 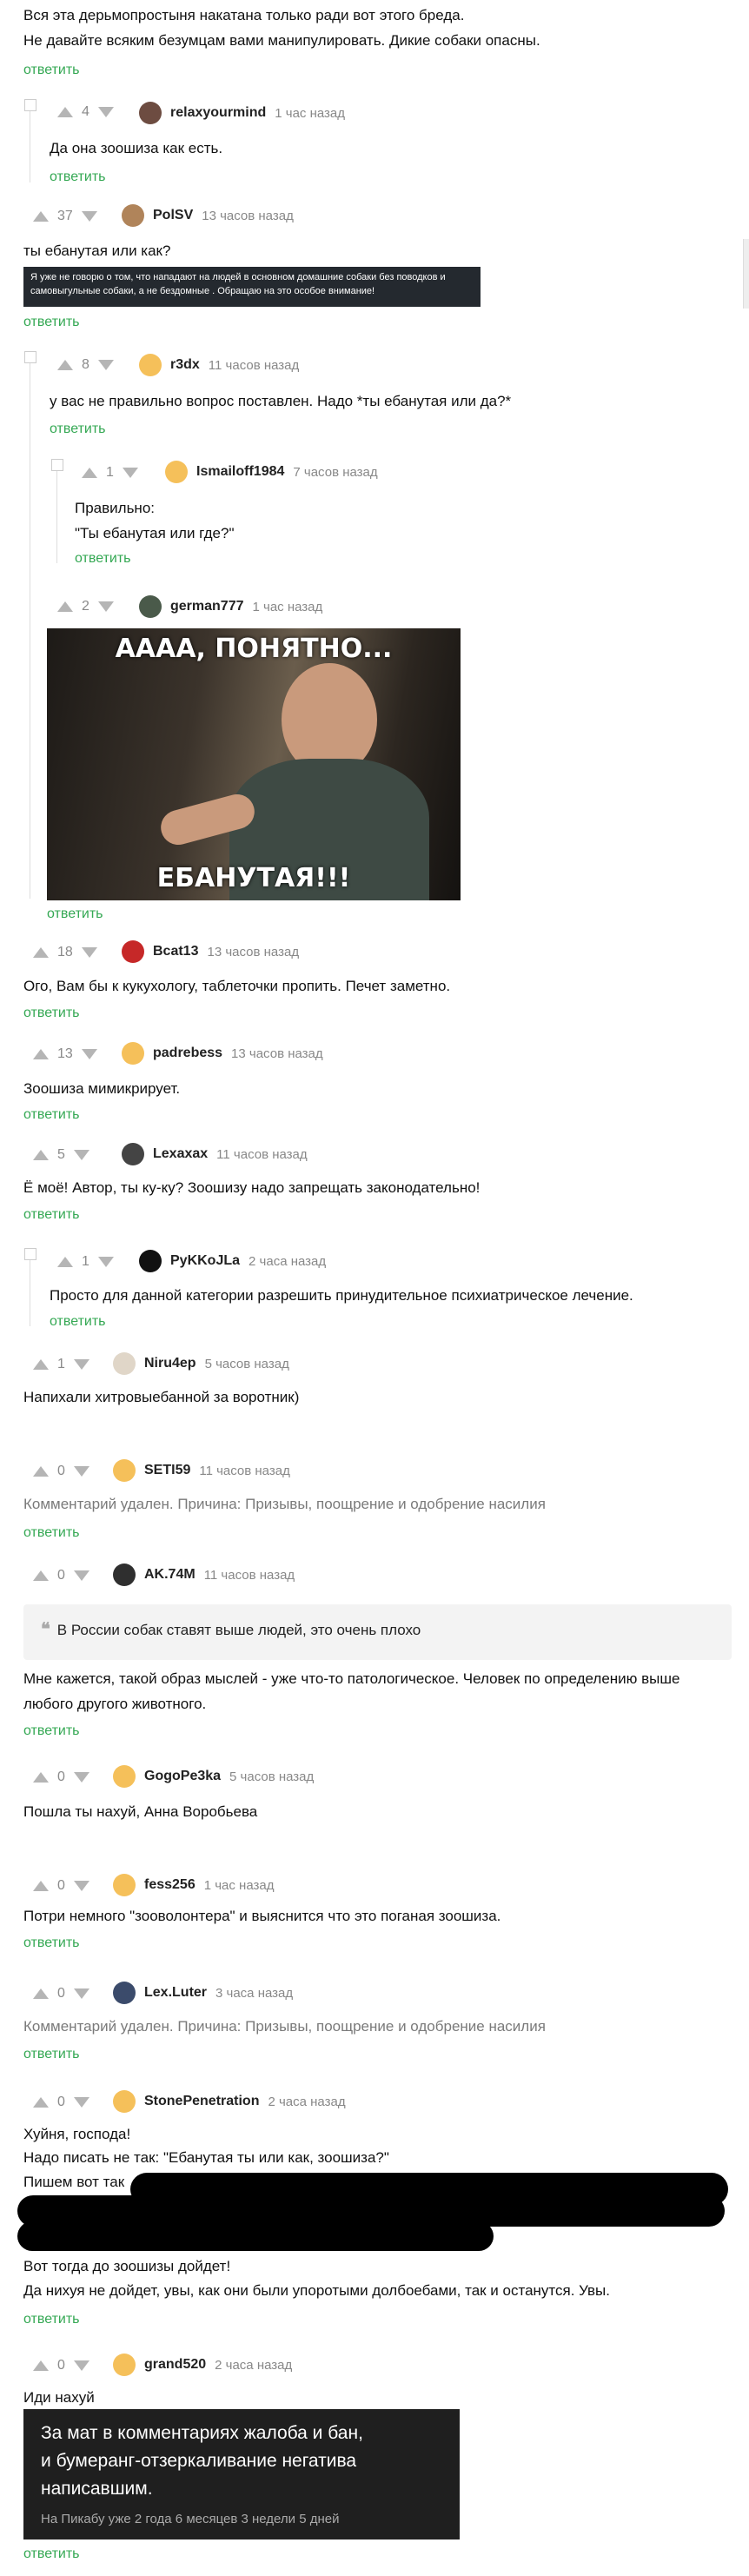 I want to click on username: Ismailoff1984, so click(x=240, y=472).